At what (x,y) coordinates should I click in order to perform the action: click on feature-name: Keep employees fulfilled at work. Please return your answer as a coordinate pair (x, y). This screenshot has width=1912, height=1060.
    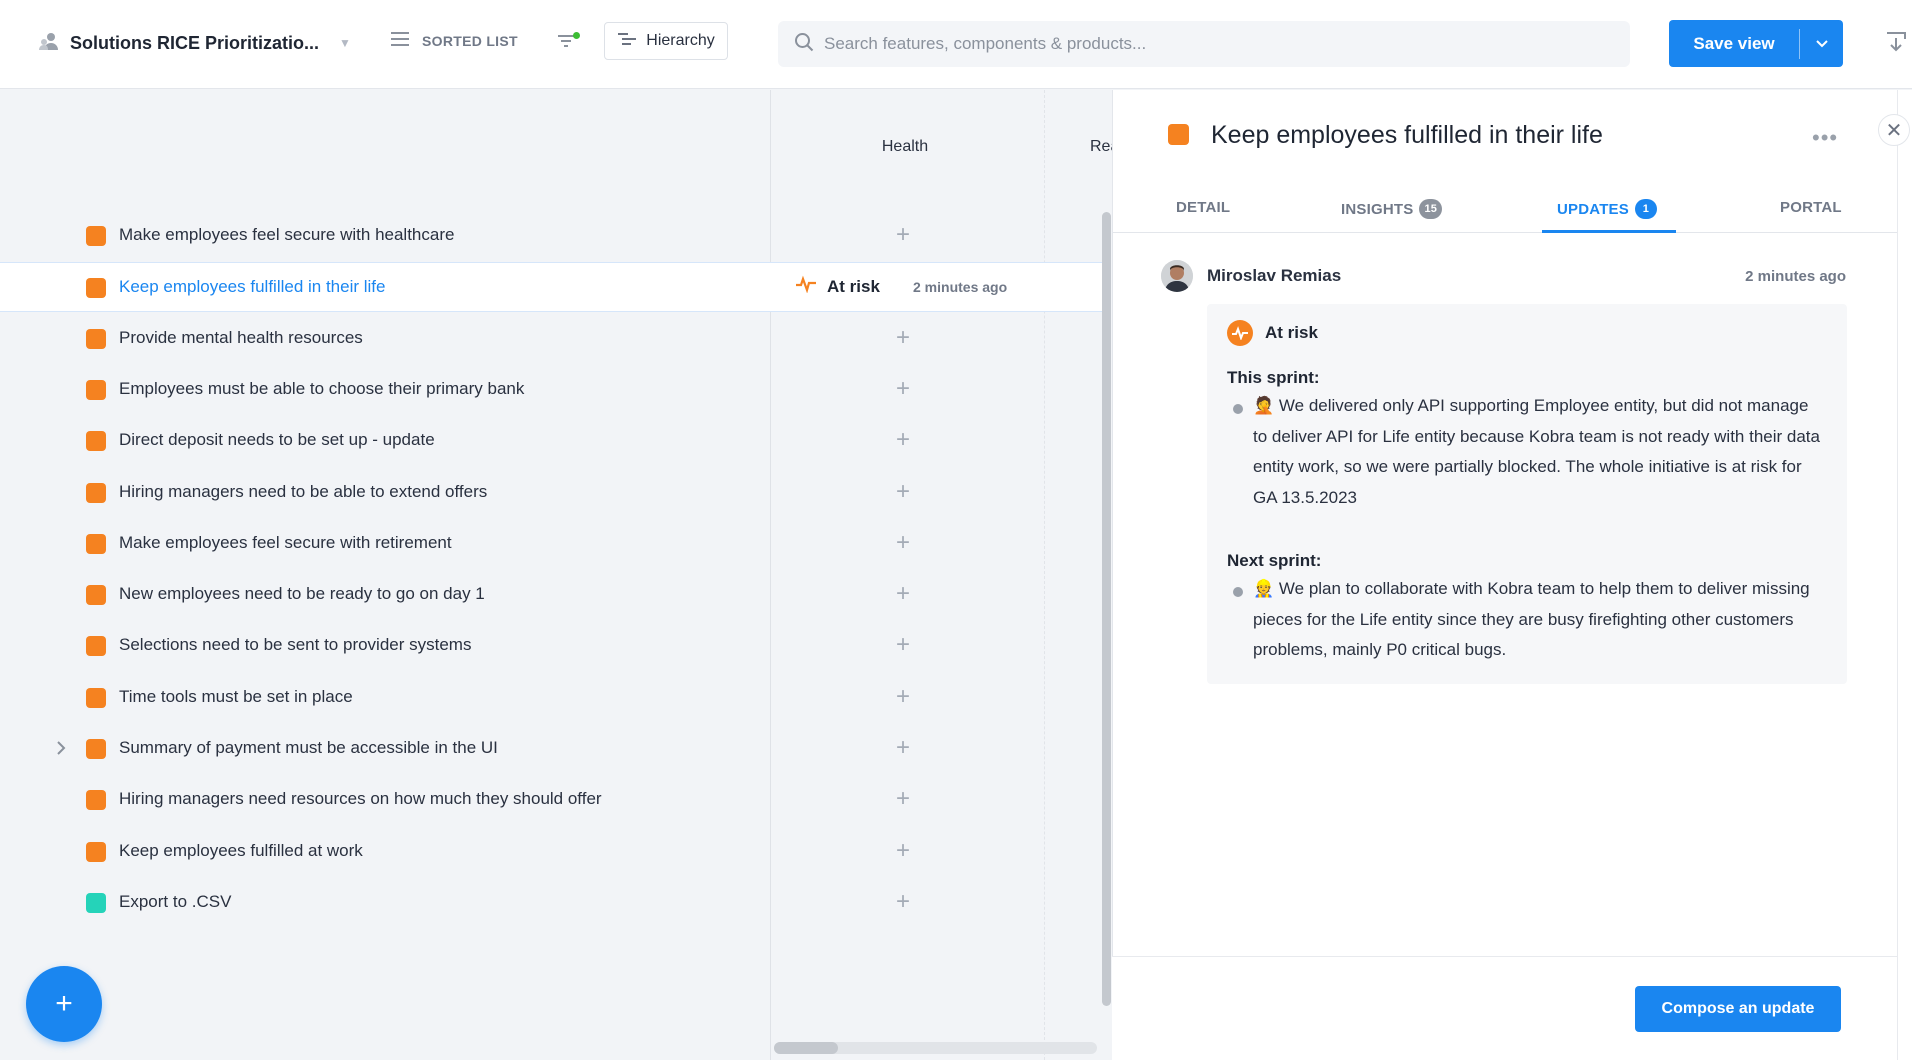
    Looking at the image, I should click on (241, 851).